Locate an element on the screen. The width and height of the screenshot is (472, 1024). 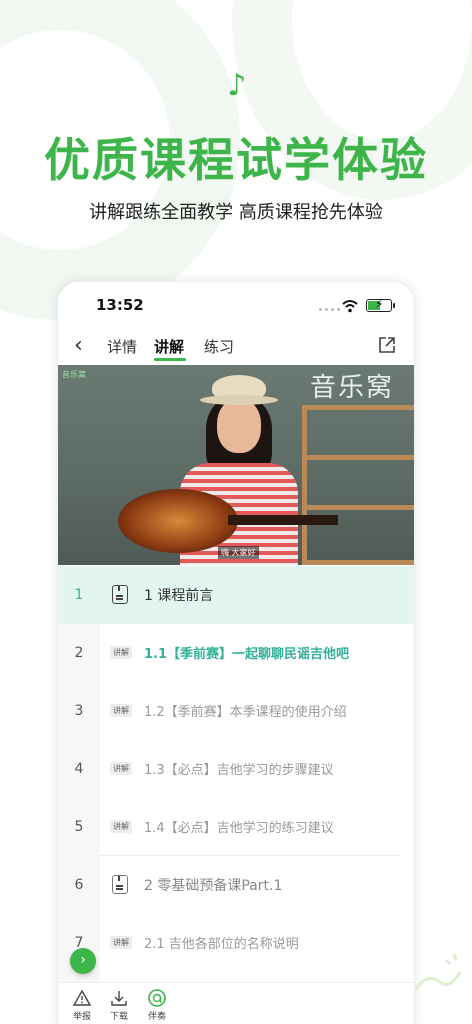
report-button: 举报 is located at coordinates (82, 1005).